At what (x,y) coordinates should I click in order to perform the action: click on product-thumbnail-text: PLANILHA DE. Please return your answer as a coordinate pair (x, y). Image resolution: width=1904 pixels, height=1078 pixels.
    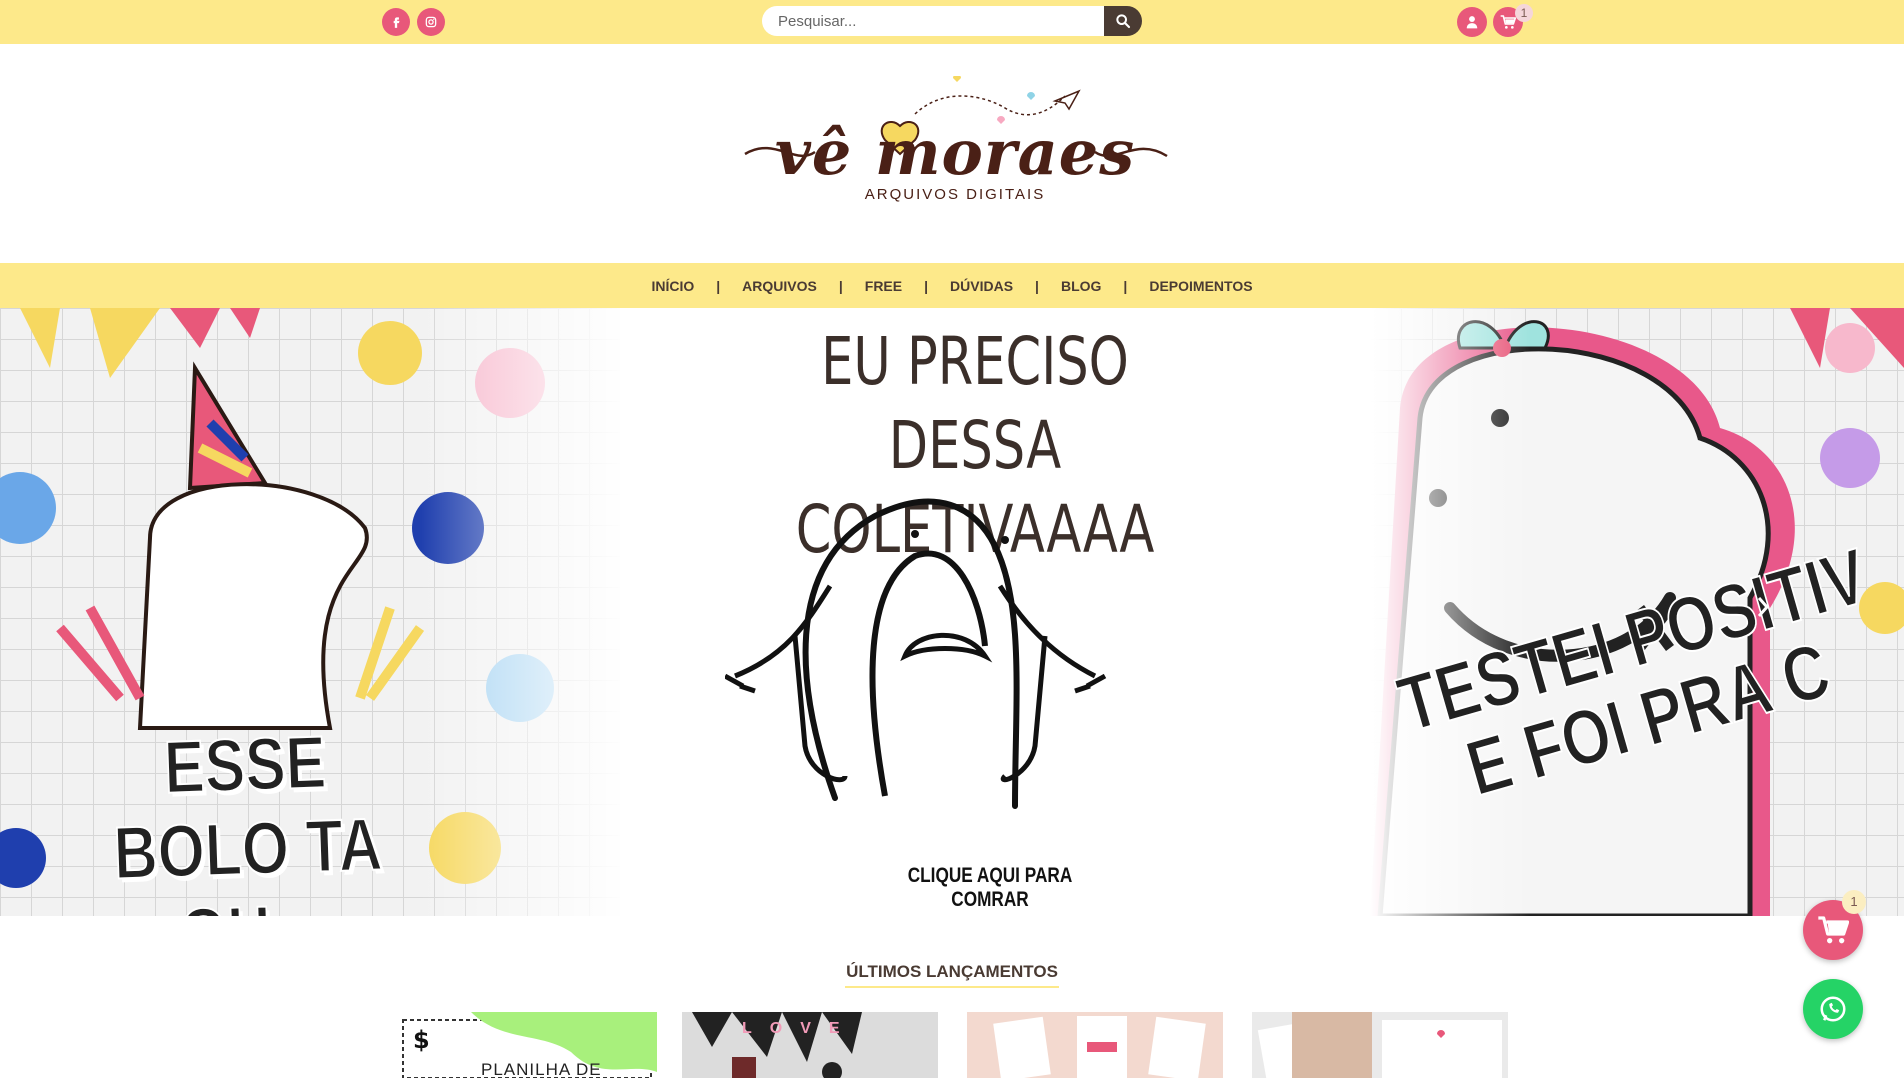
    Looking at the image, I should click on (541, 1069).